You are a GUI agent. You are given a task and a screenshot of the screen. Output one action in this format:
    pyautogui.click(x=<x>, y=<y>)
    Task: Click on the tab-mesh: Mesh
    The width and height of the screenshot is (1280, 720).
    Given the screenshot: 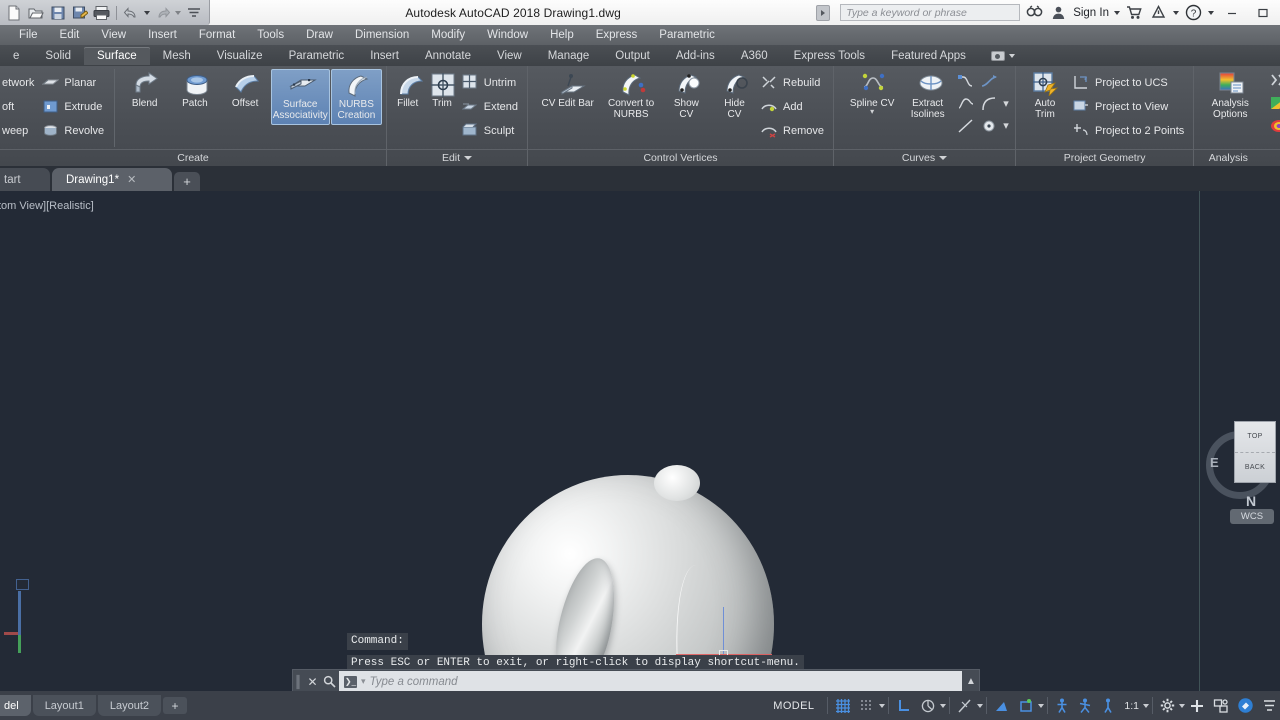 What is the action you would take?
    pyautogui.click(x=177, y=56)
    